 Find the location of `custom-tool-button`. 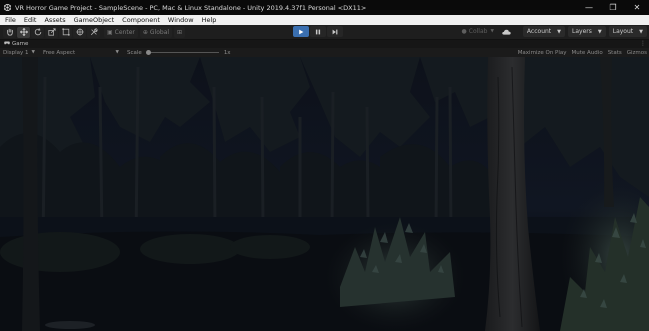

custom-tool-button is located at coordinates (93, 32).